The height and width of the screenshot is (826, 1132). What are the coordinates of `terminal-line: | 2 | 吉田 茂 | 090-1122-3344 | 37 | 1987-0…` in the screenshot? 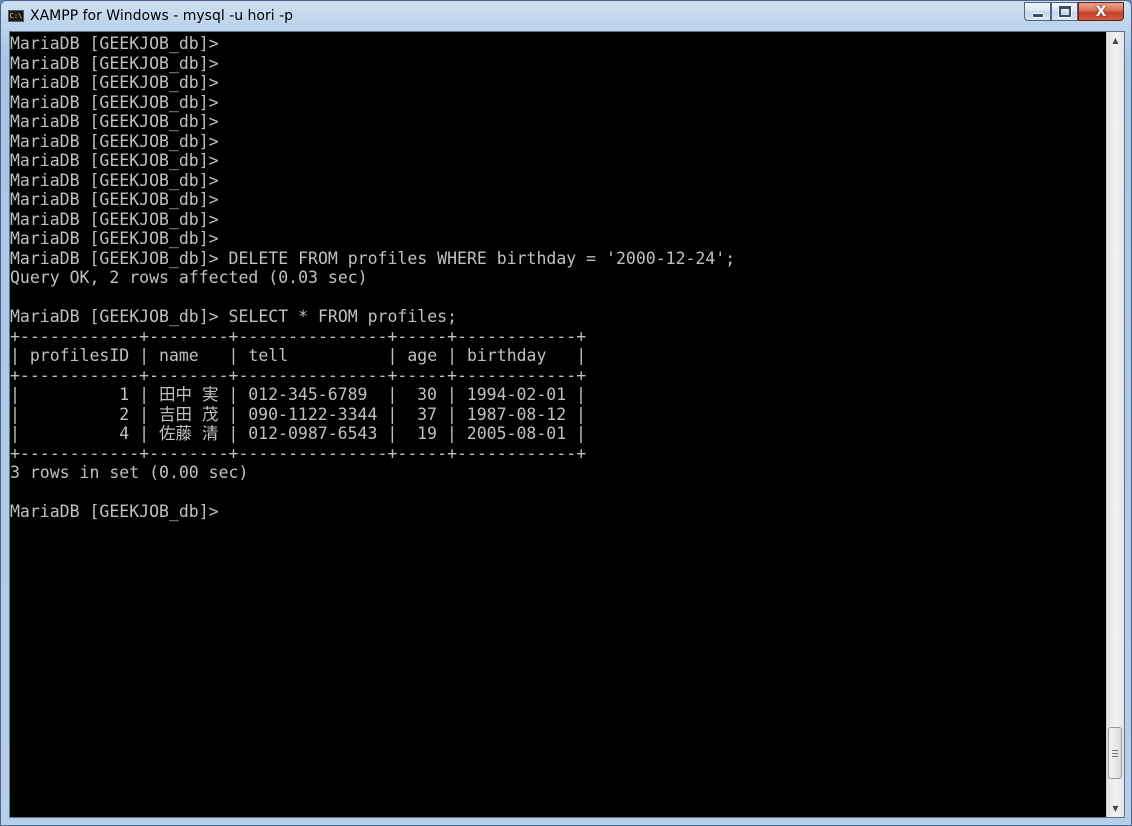 It's located at (298, 414).